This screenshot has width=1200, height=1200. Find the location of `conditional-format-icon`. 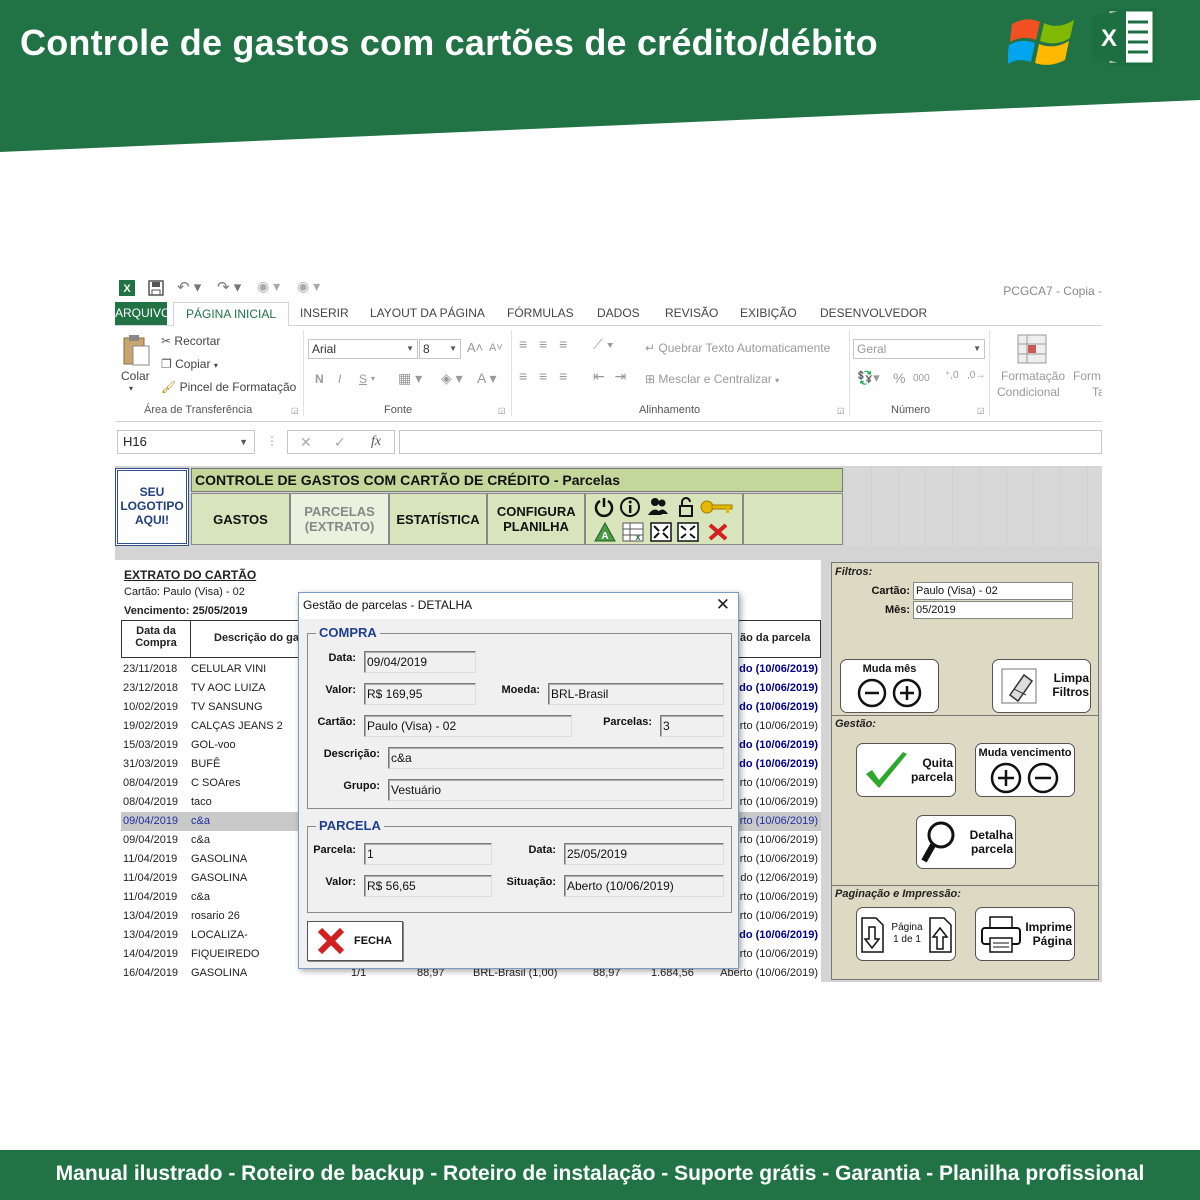

conditional-format-icon is located at coordinates (1032, 349).